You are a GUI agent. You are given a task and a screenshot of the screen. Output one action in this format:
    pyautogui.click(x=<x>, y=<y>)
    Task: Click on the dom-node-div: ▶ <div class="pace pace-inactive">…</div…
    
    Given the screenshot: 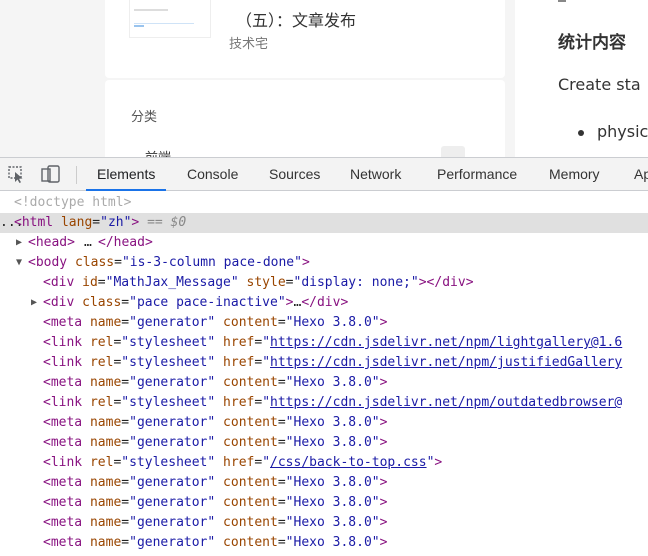 What is the action you would take?
    pyautogui.click(x=324, y=303)
    